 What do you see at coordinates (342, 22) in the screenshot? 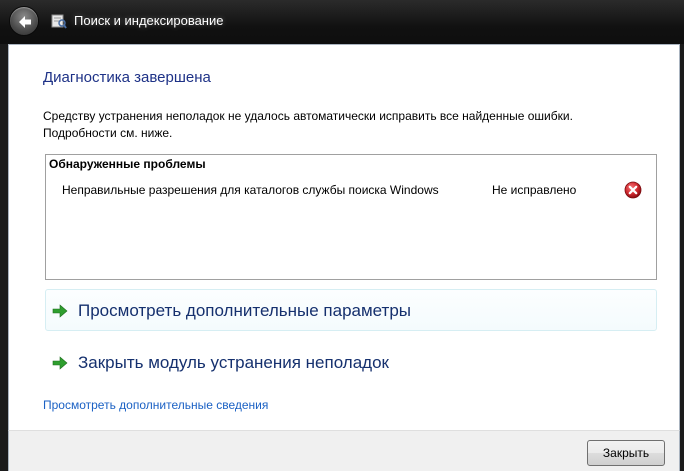
I see `title-bar: Поиск и индексирование` at bounding box center [342, 22].